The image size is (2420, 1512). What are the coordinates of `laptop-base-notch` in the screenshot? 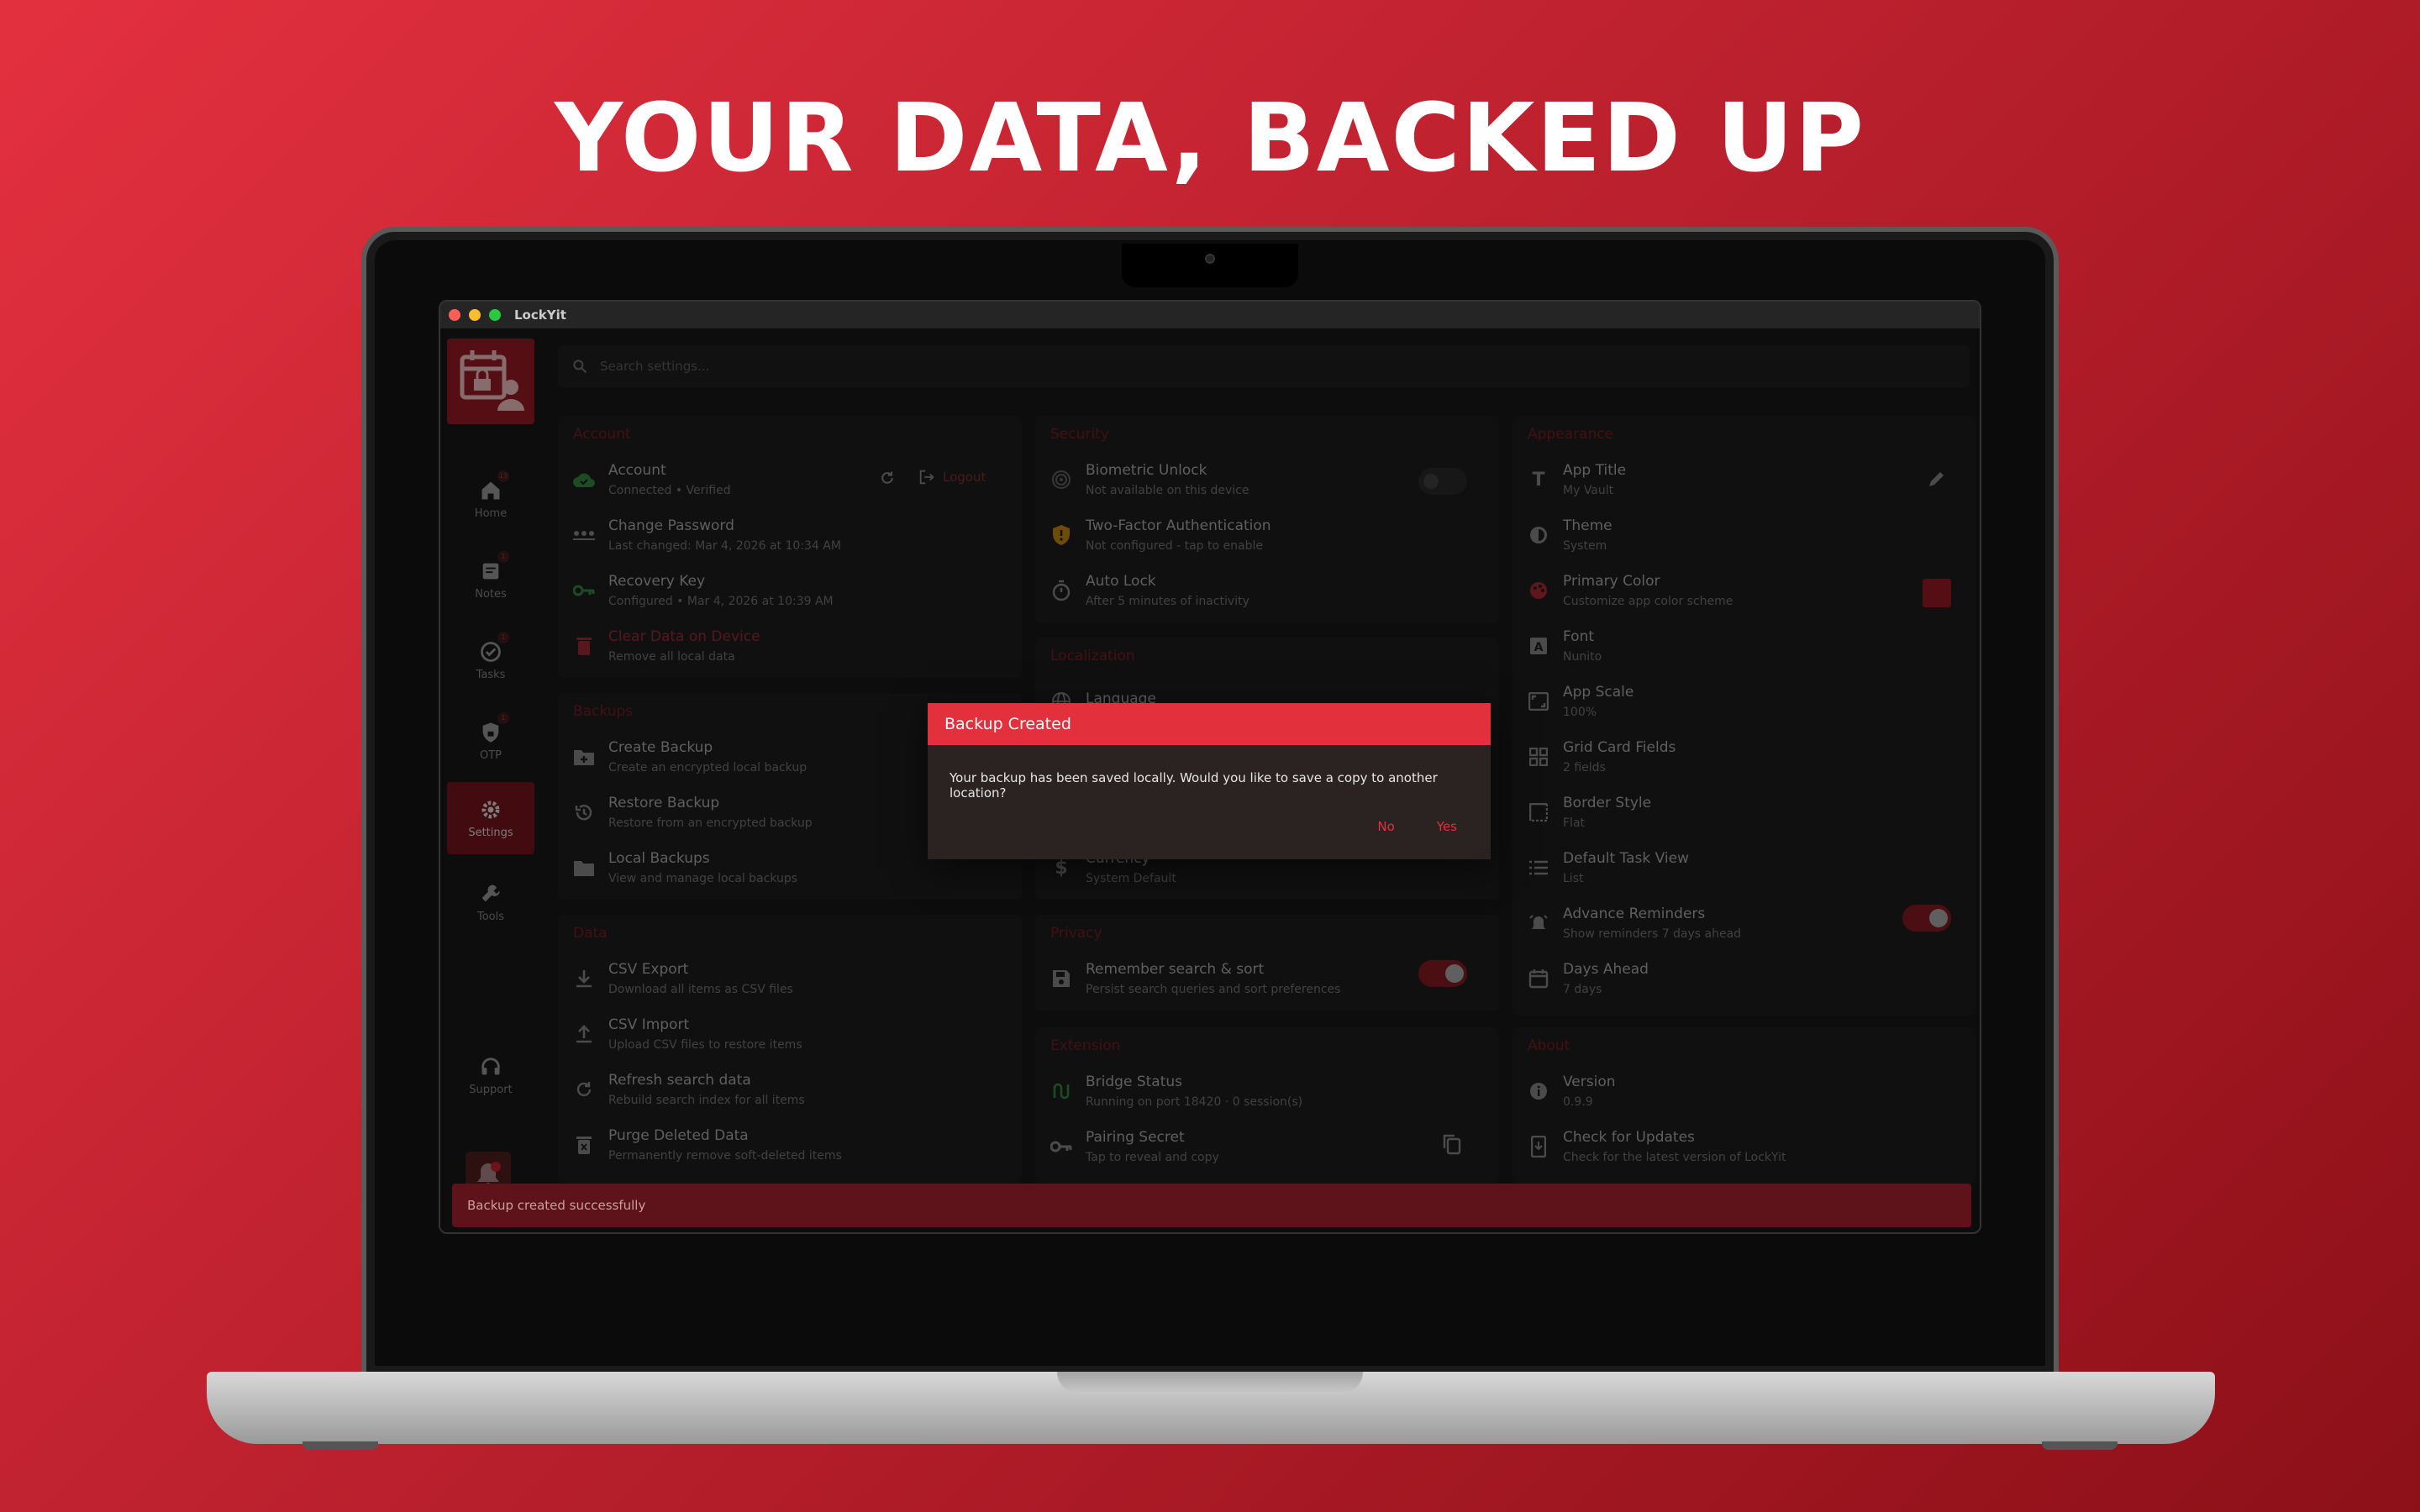 It's located at (1210, 1383).